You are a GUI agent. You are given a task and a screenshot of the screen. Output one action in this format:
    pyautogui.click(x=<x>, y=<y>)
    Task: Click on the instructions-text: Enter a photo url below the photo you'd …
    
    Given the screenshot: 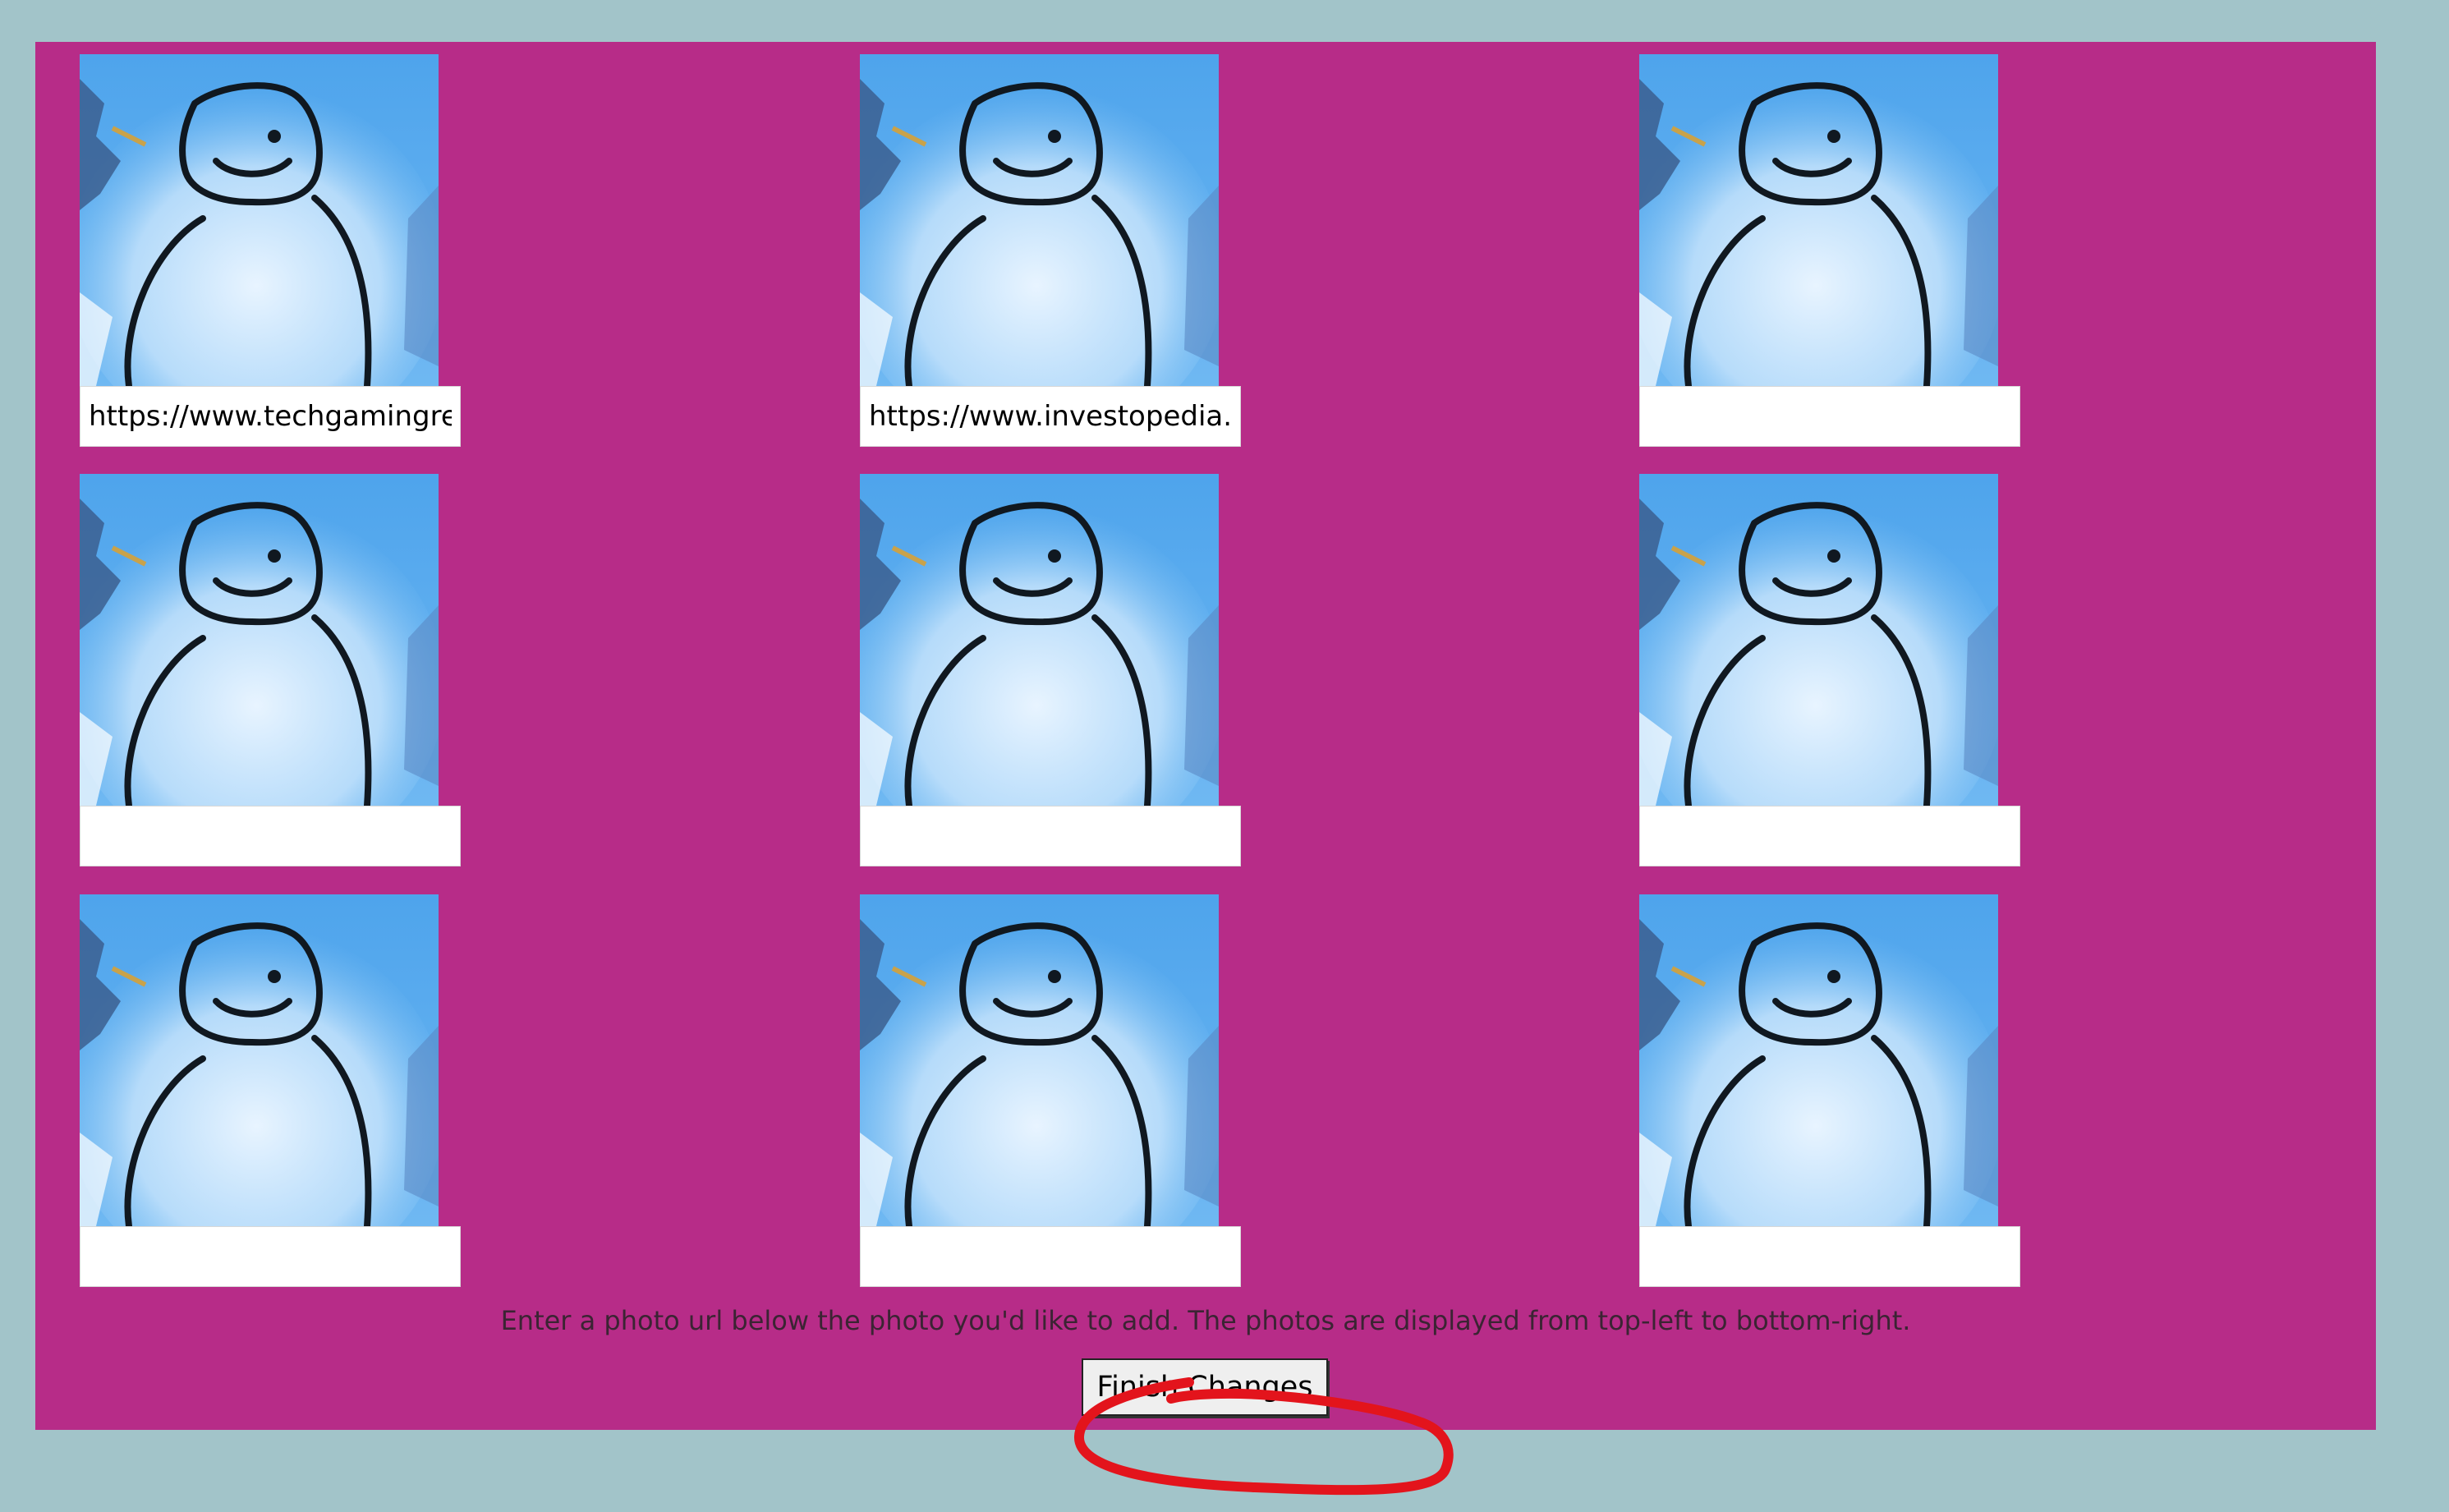 What is the action you would take?
    pyautogui.click(x=1205, y=1320)
    